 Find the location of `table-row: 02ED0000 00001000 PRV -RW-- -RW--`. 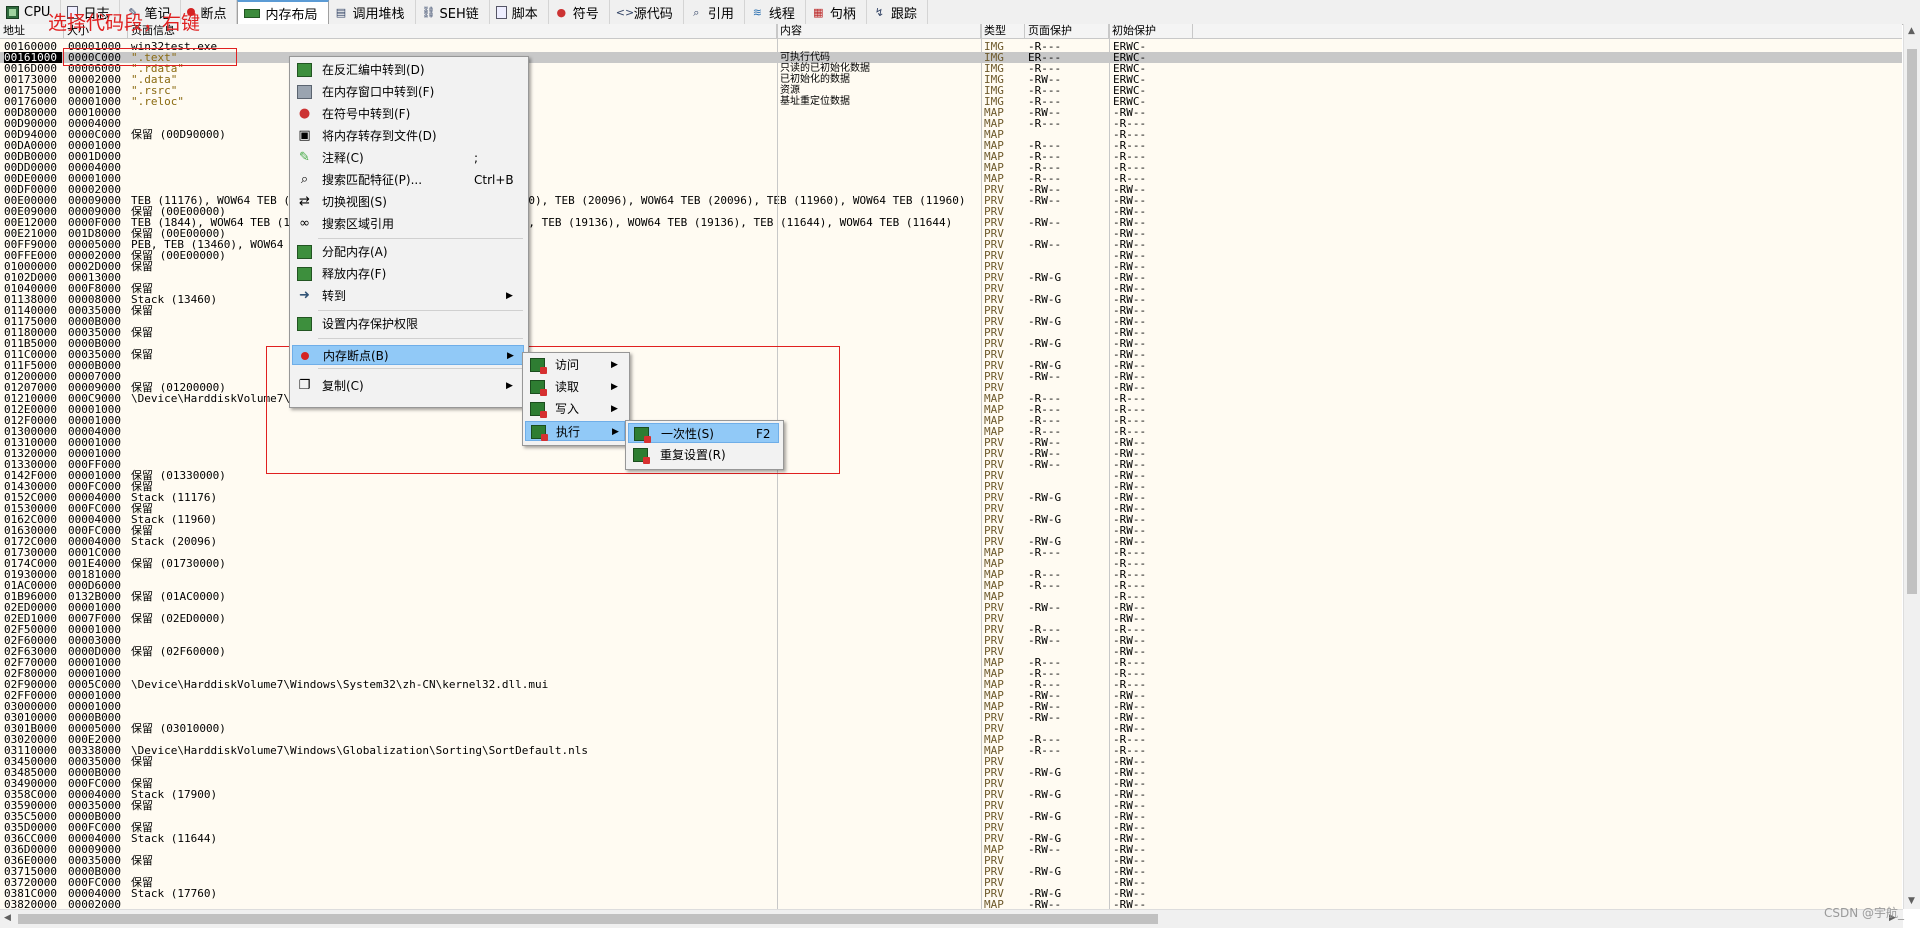

table-row: 02ED0000 00001000 PRV -RW-- -RW-- is located at coordinates (951, 607).